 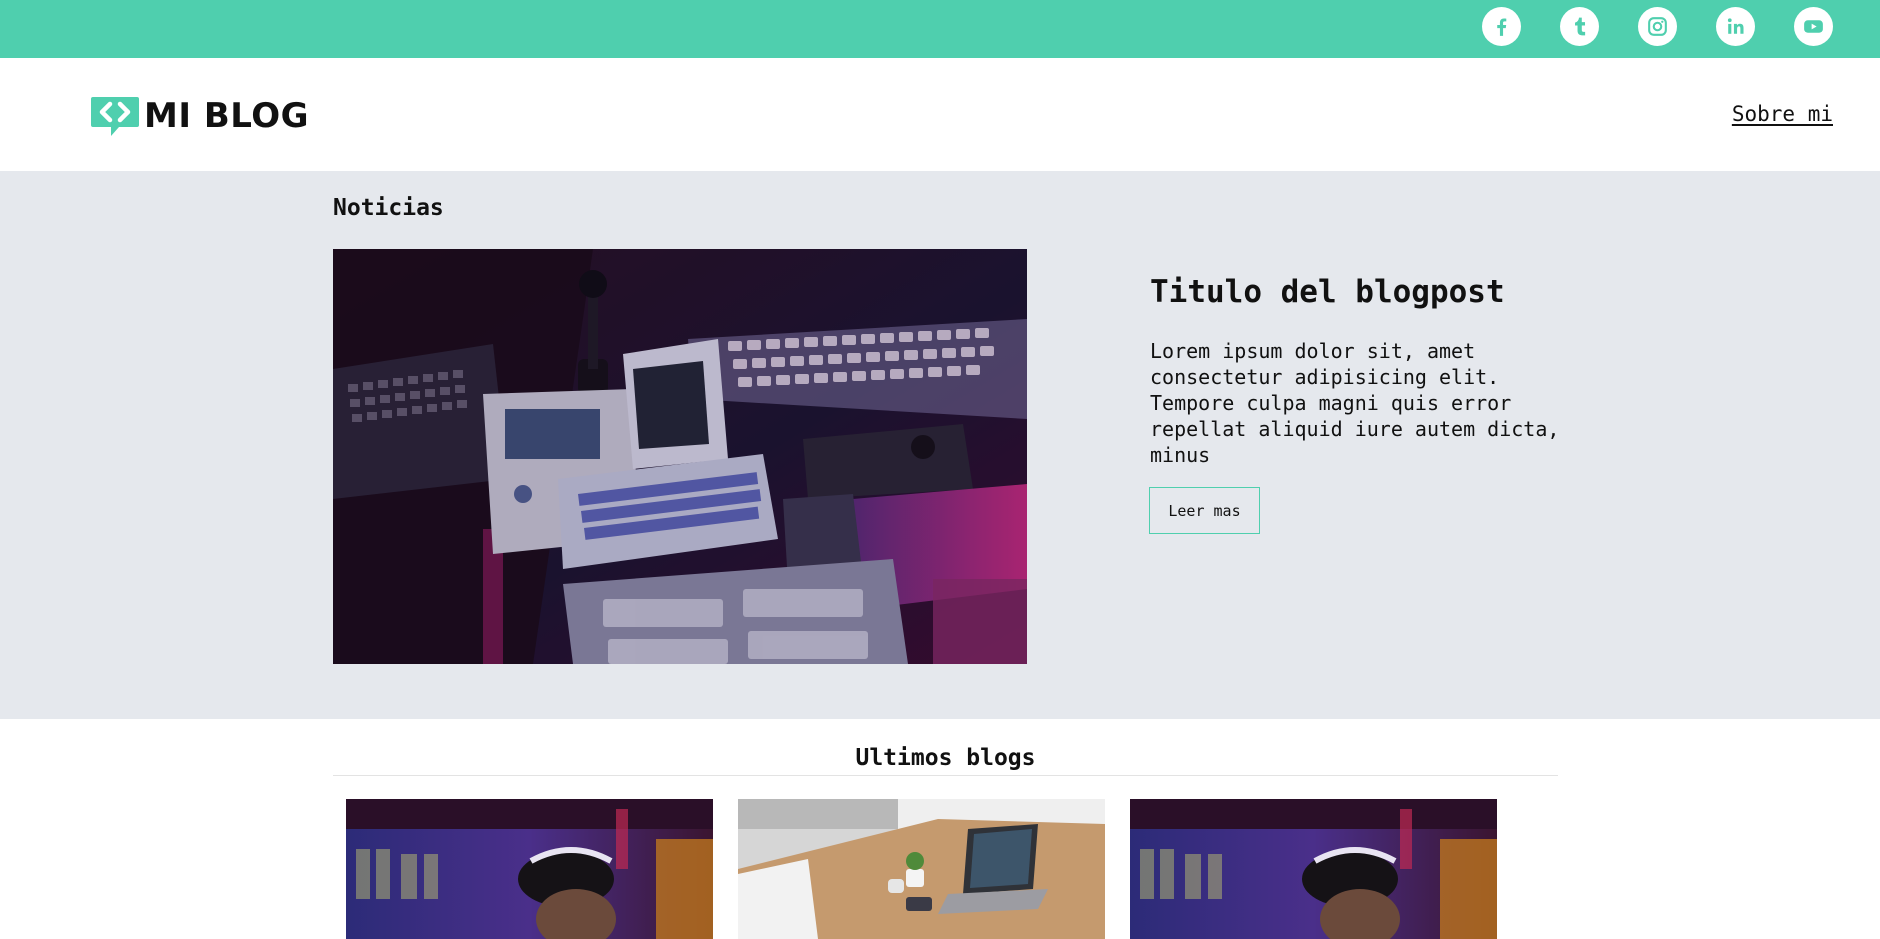 I want to click on top-bar, so click(x=940, y=29).